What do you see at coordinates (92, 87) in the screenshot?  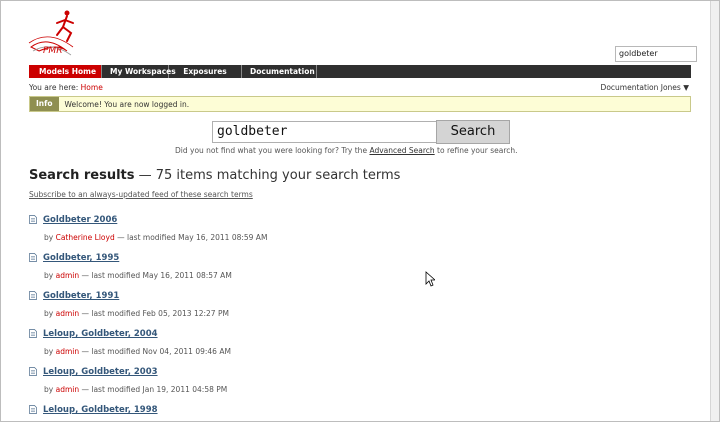 I see `breadcrumb-home-link: Home` at bounding box center [92, 87].